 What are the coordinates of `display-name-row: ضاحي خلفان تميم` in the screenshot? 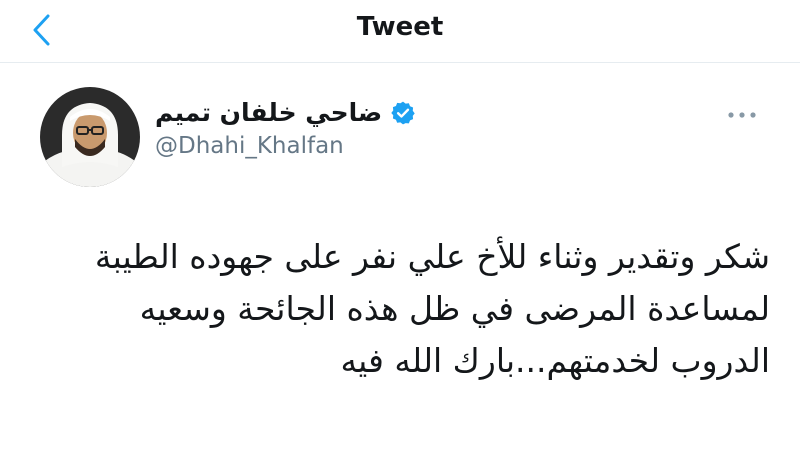 It's located at (365, 112).